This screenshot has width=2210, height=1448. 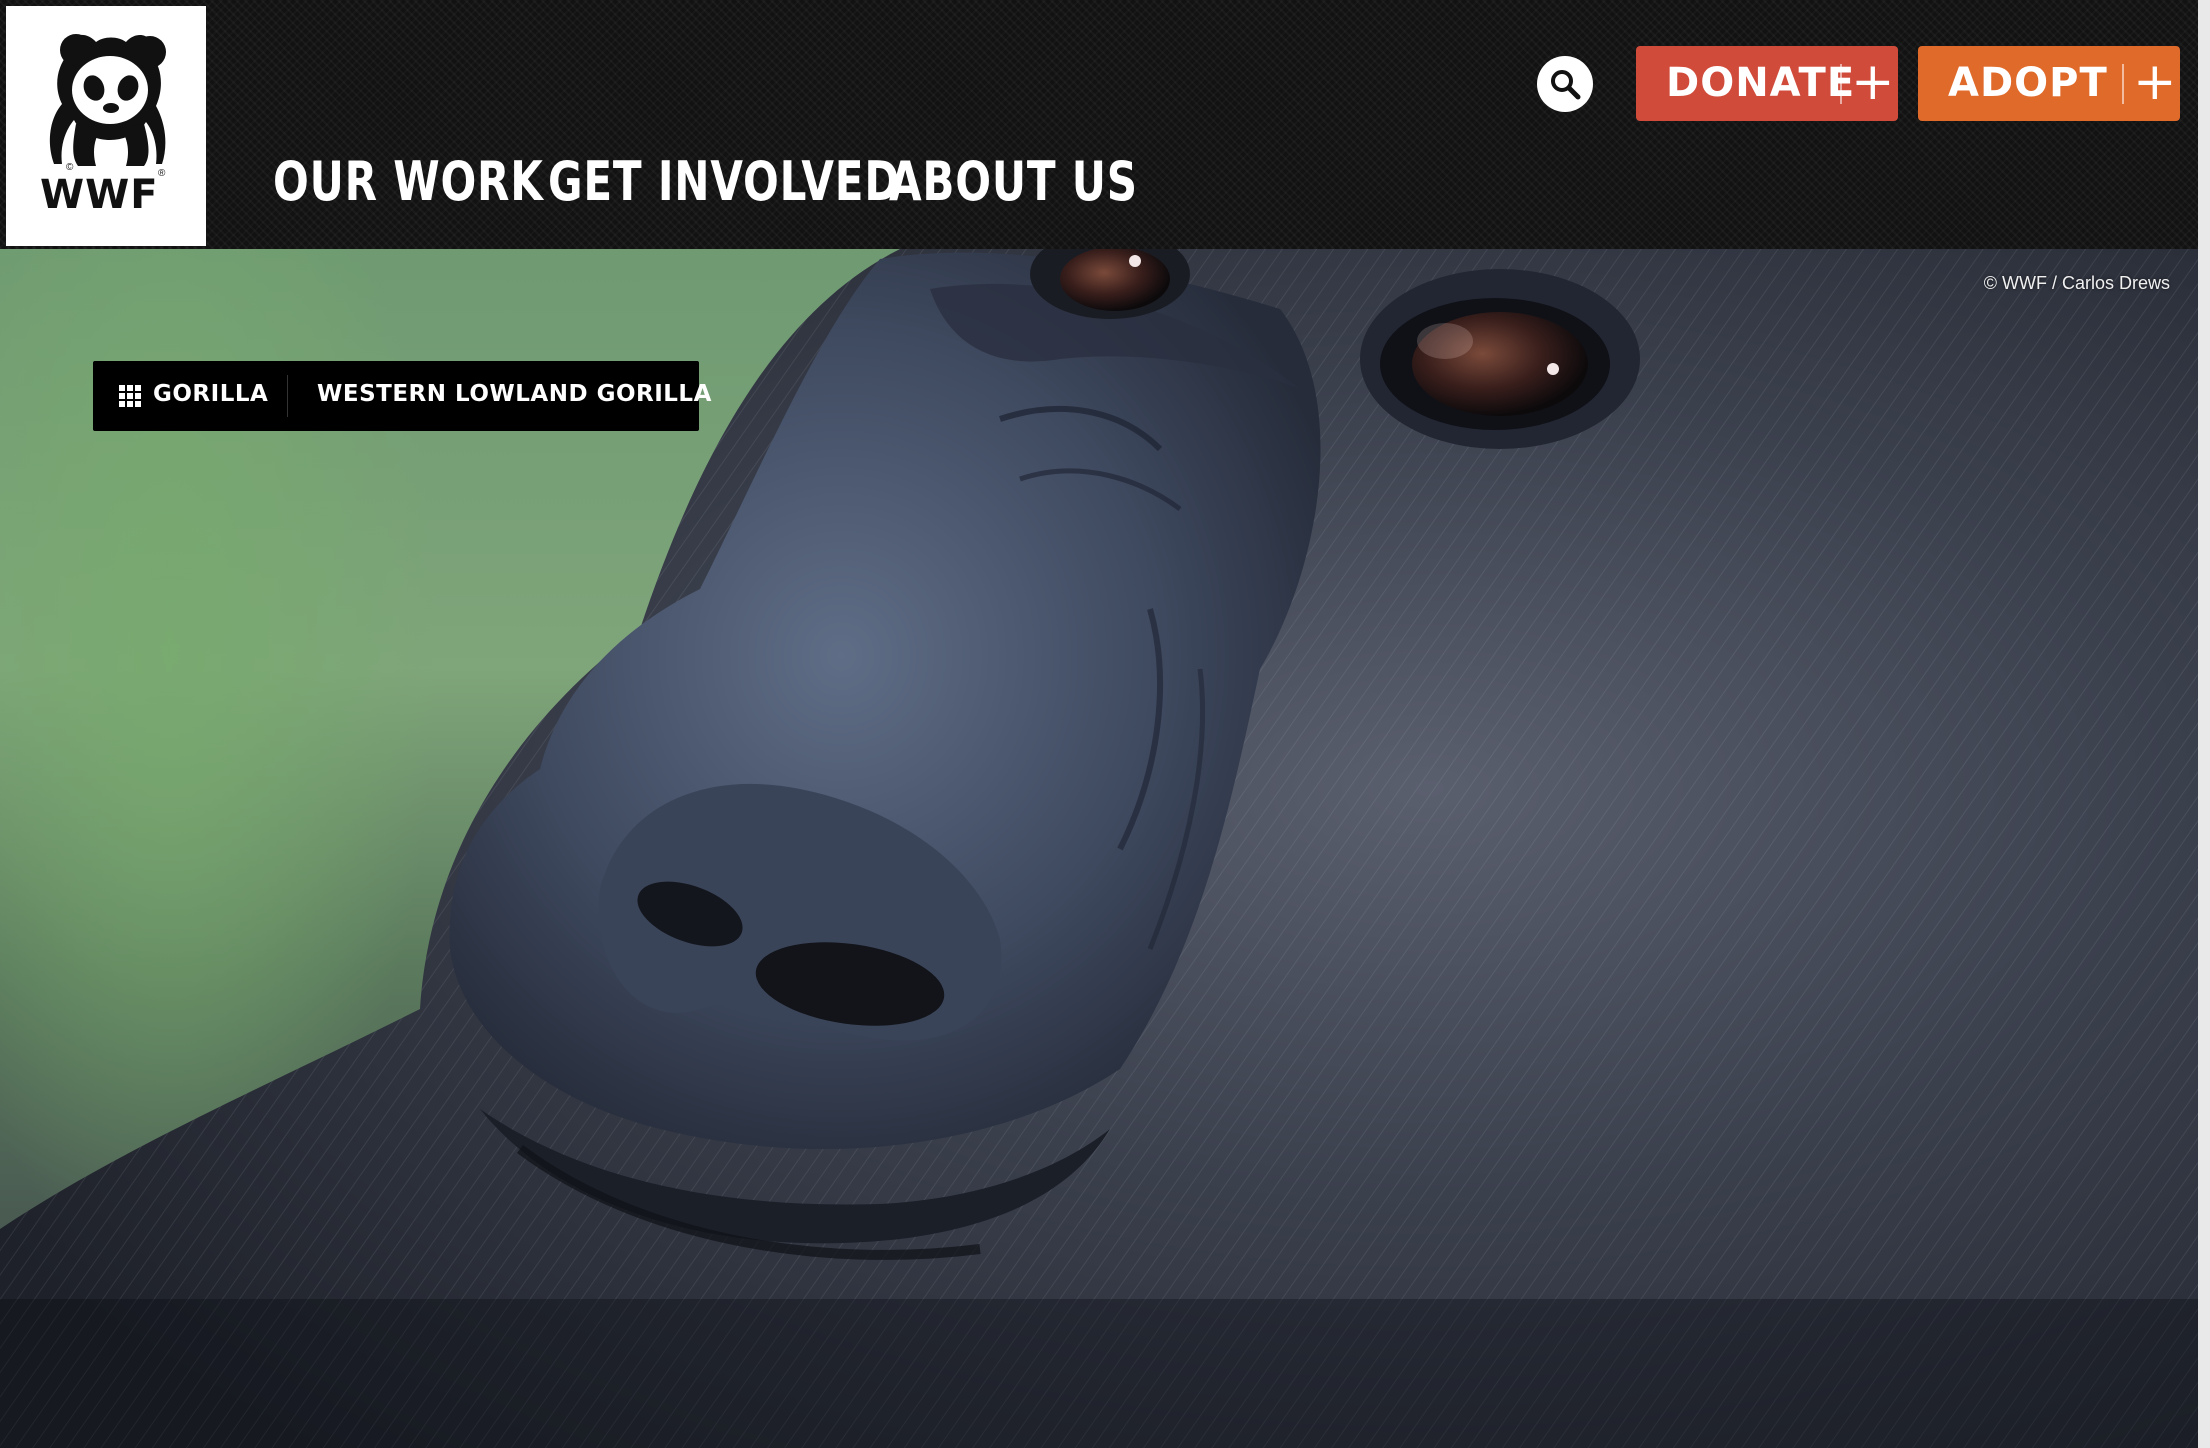 I want to click on wwf-logo: © ® WWF, so click(x=106, y=126).